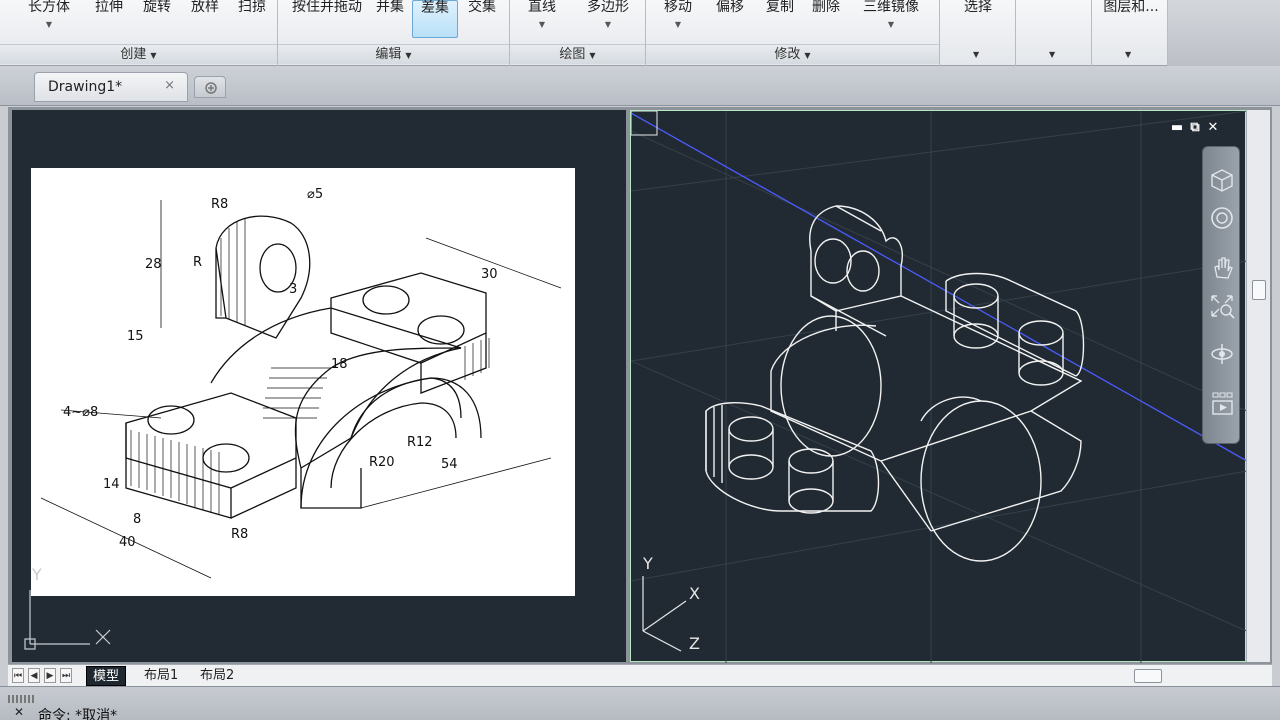 The height and width of the screenshot is (720, 1280). What do you see at coordinates (578, 33) in the screenshot?
I see `ribbon-panel-draw: 直线 ▼ 多边形 ▼ 绘图 ▼` at bounding box center [578, 33].